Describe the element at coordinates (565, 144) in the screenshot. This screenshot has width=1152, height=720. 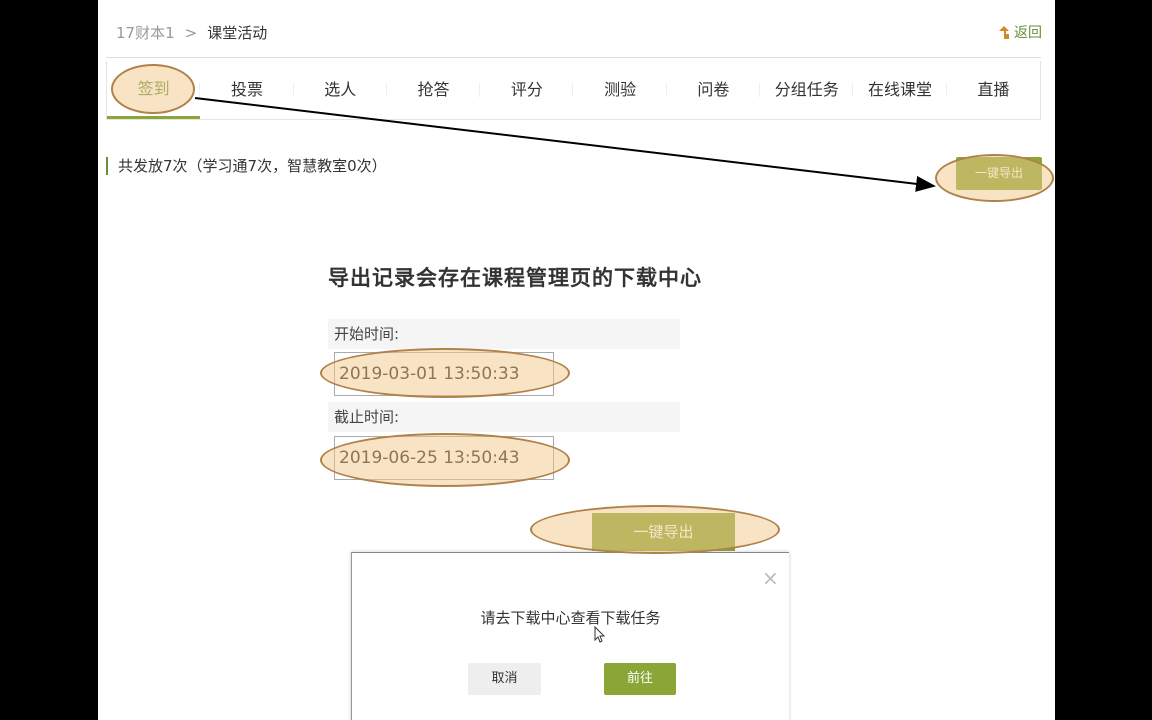
I see `annotation-arrow` at that location.